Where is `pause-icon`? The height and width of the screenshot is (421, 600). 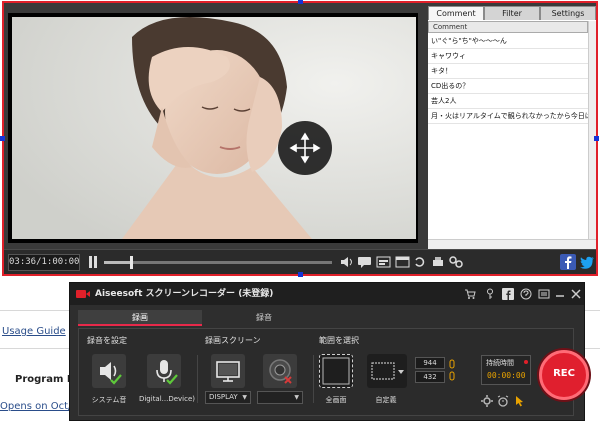
pause-icon is located at coordinates (93, 262).